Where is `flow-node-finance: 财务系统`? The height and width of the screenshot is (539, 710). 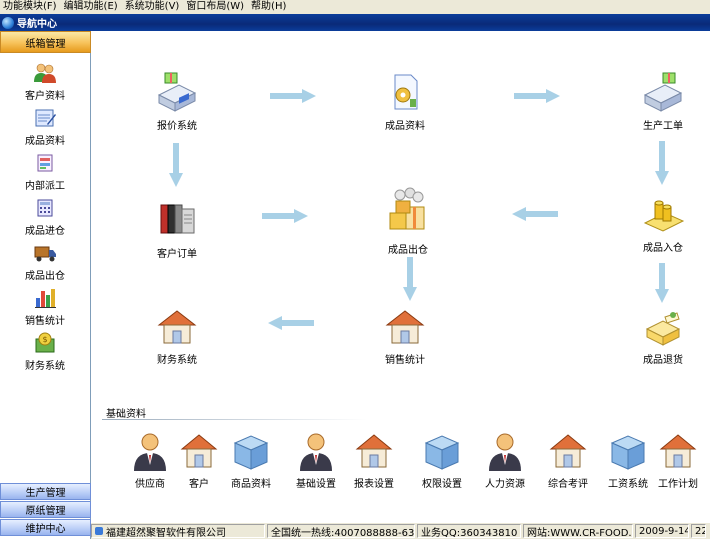
flow-node-finance: 财务系统 is located at coordinates (177, 335).